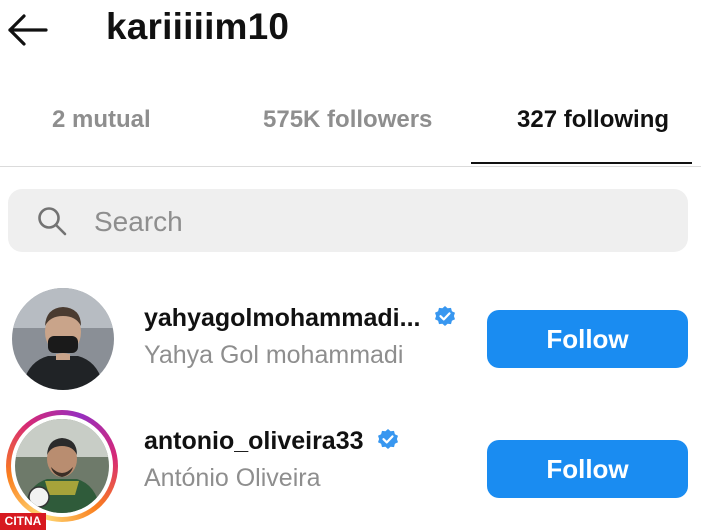  I want to click on tab-followers: 575K followers, so click(347, 120).